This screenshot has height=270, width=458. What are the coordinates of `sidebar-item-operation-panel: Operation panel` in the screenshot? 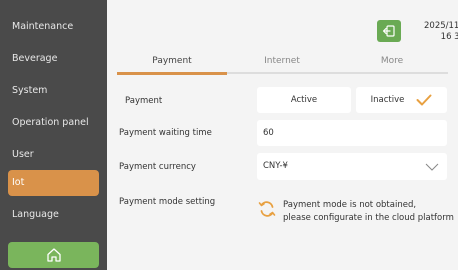 It's located at (53, 123).